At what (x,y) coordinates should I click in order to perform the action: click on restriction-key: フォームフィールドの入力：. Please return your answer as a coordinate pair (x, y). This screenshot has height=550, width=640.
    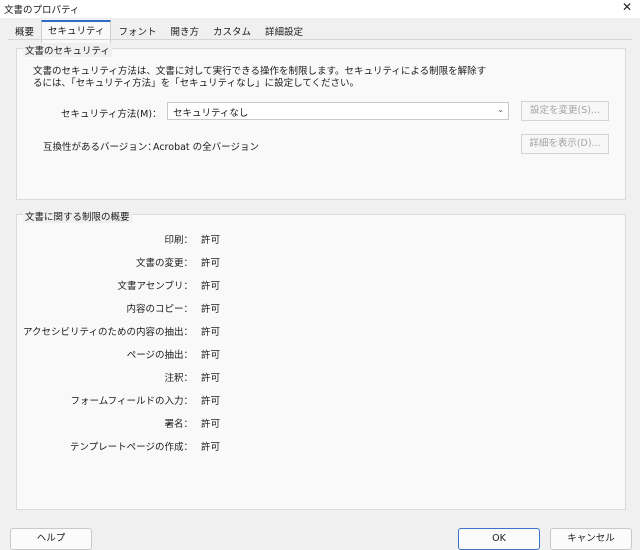
    Looking at the image, I should click on (131, 401).